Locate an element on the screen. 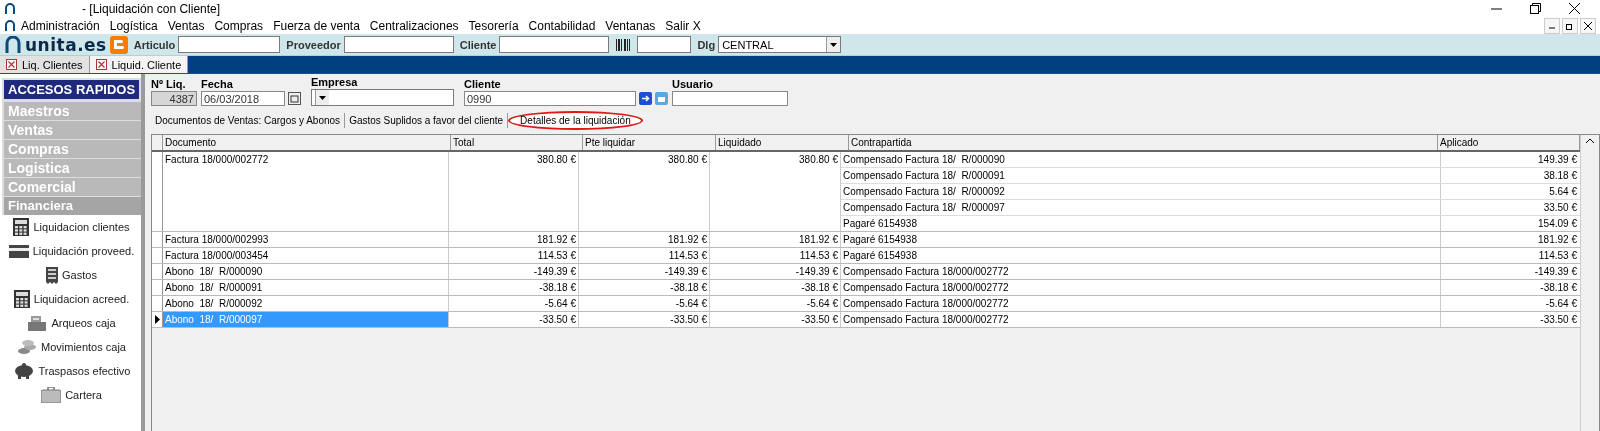  sidebar-item: Liquidación proveed. is located at coordinates (71, 251).